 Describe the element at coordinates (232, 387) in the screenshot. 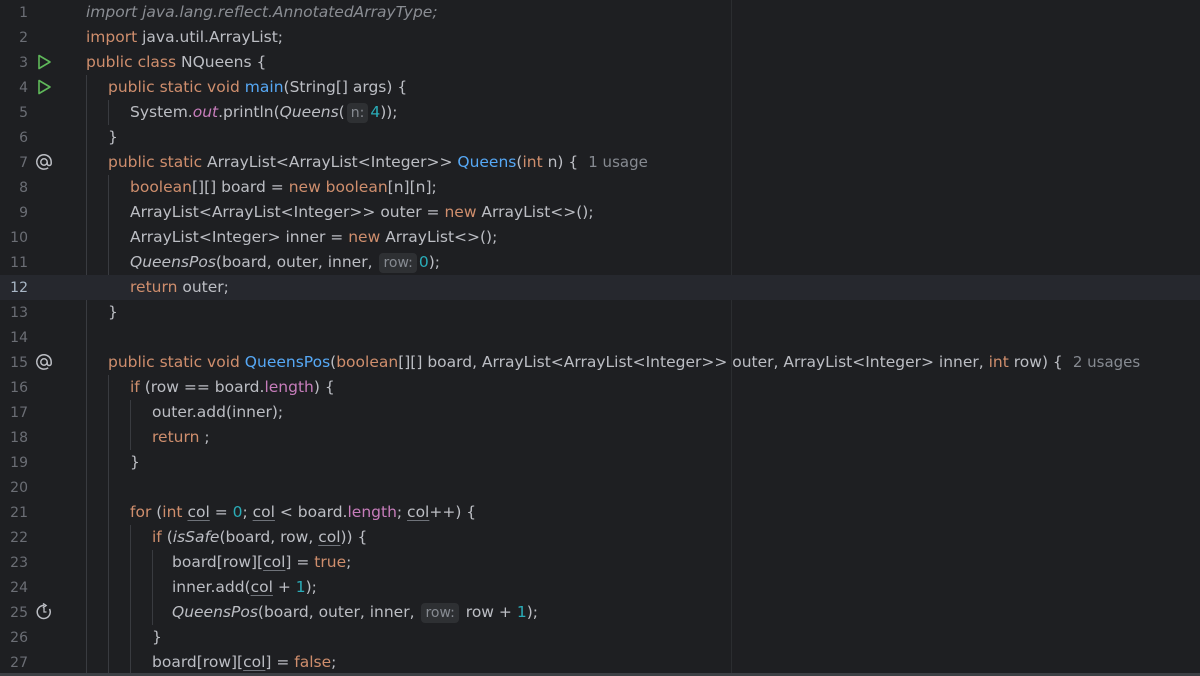

I see `code-text: if (row == board.length) {` at that location.